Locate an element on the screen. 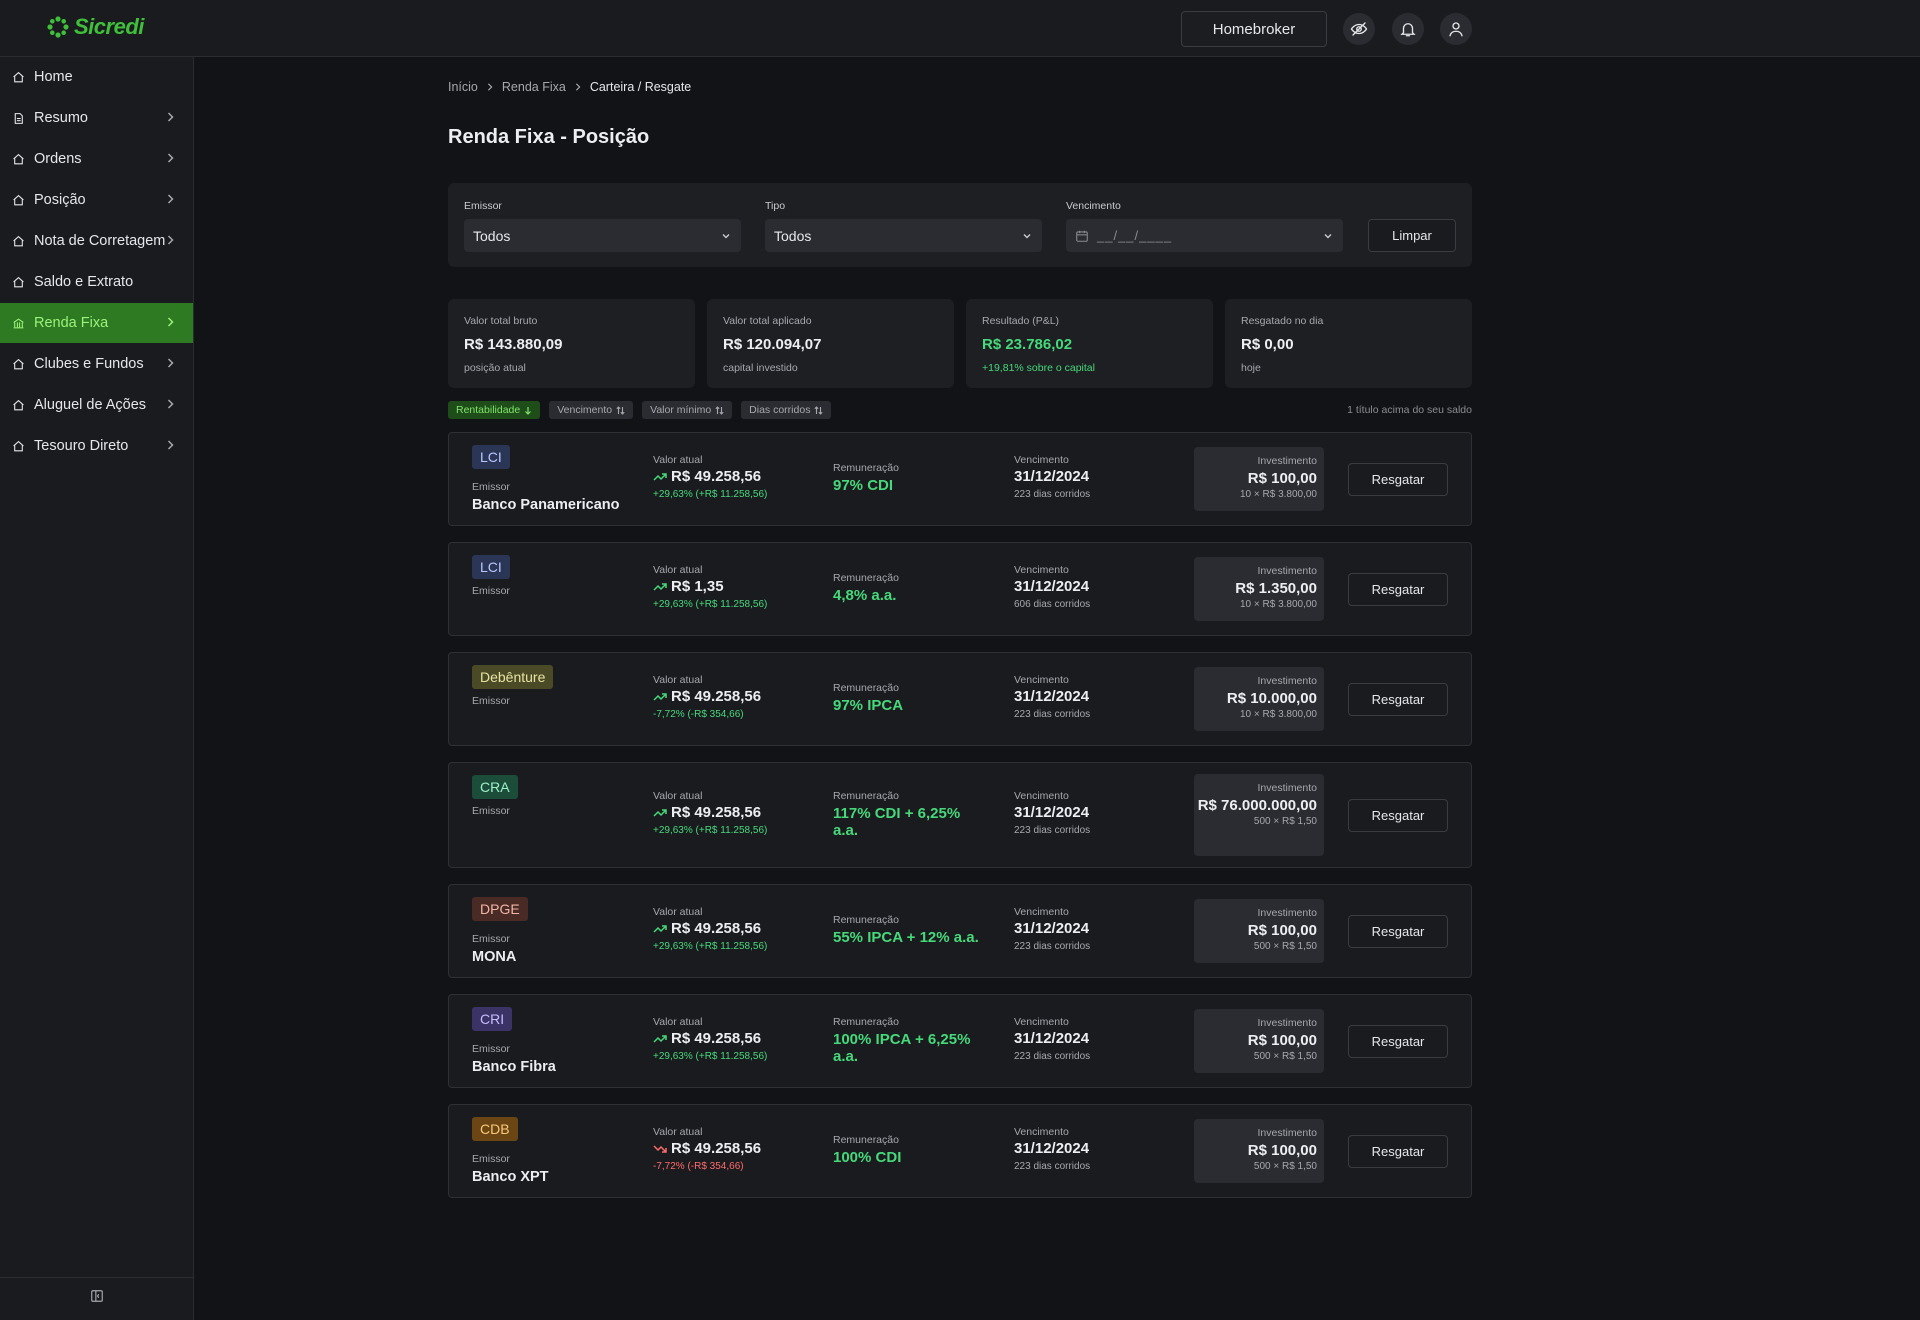 This screenshot has height=1320, width=1920. sidebar-item-resumo: Resumo is located at coordinates (96, 118).